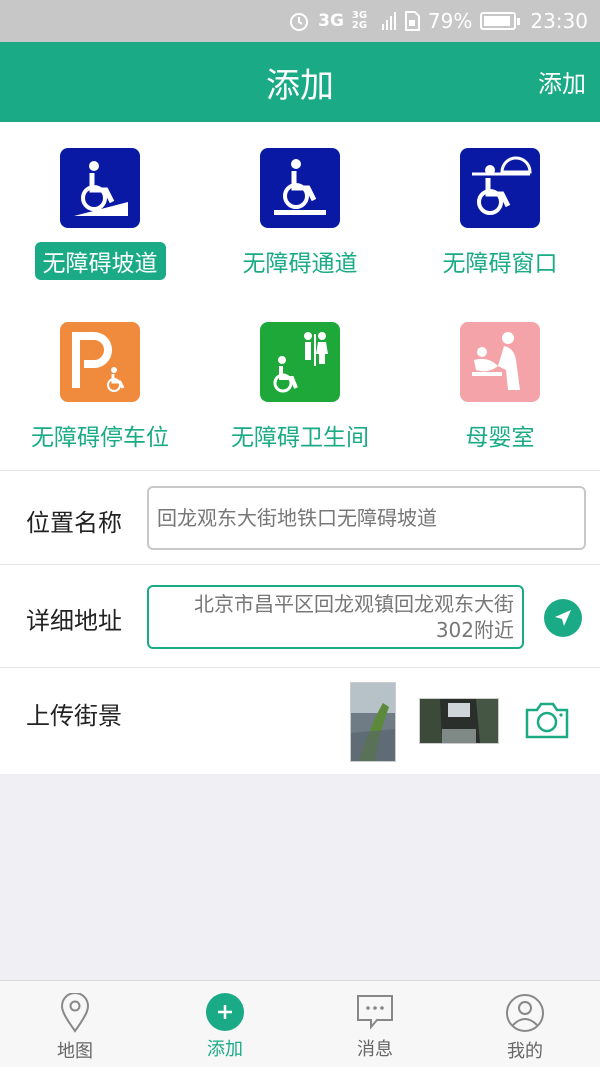 The width and height of the screenshot is (600, 1067). What do you see at coordinates (100, 438) in the screenshot?
I see `facility-label-parking: 无障碍停车位` at bounding box center [100, 438].